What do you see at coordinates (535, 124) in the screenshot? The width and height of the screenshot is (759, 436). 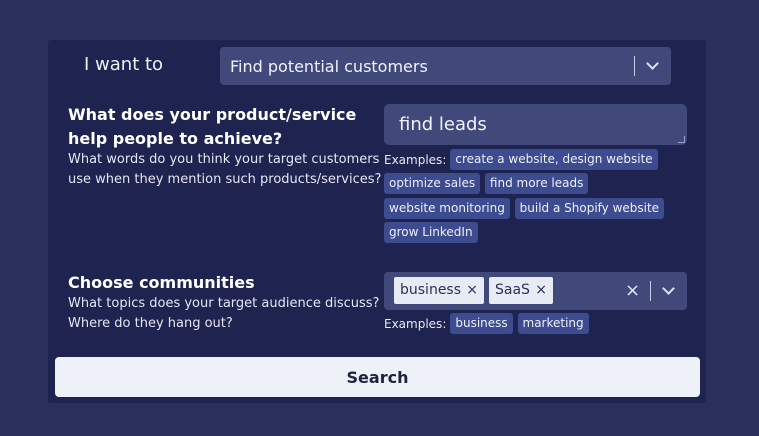 I see `achieve-keywords-input` at bounding box center [535, 124].